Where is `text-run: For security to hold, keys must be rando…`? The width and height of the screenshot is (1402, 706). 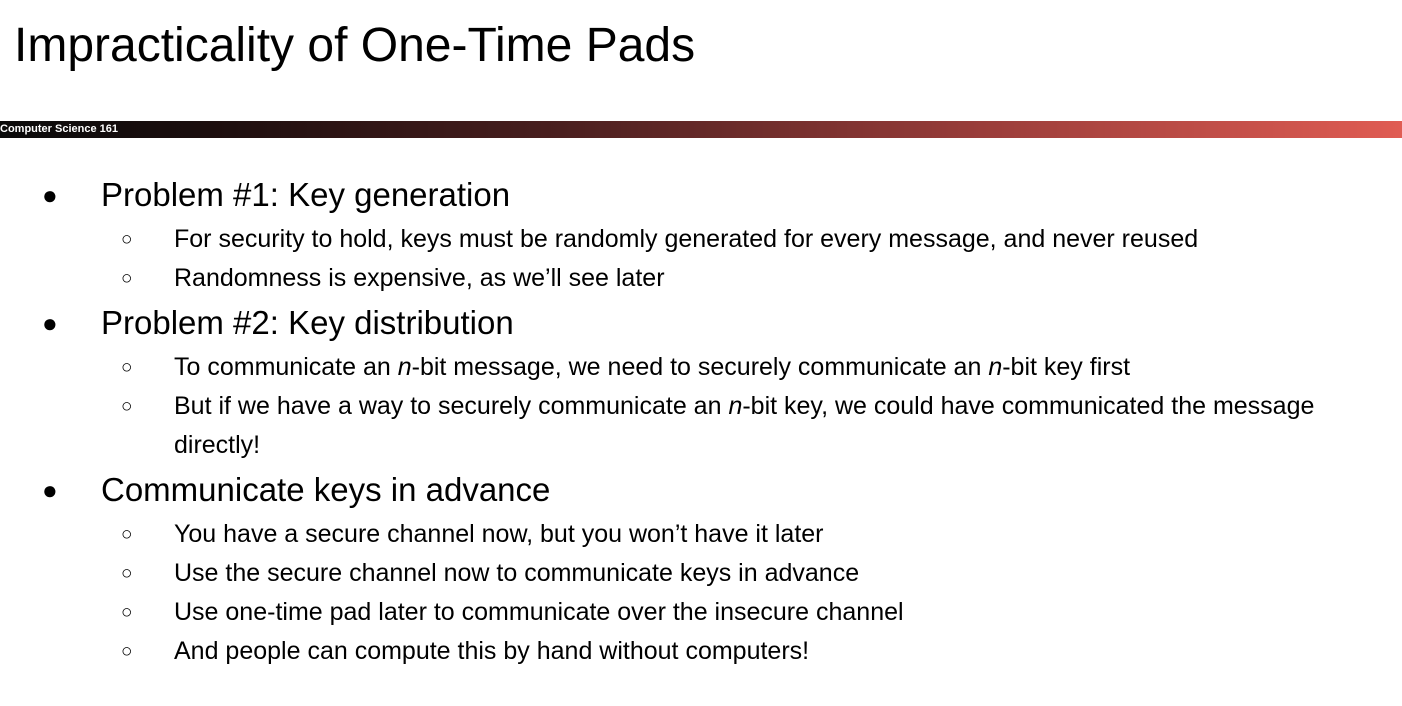
text-run: For security to hold, keys must be rando… is located at coordinates (686, 239).